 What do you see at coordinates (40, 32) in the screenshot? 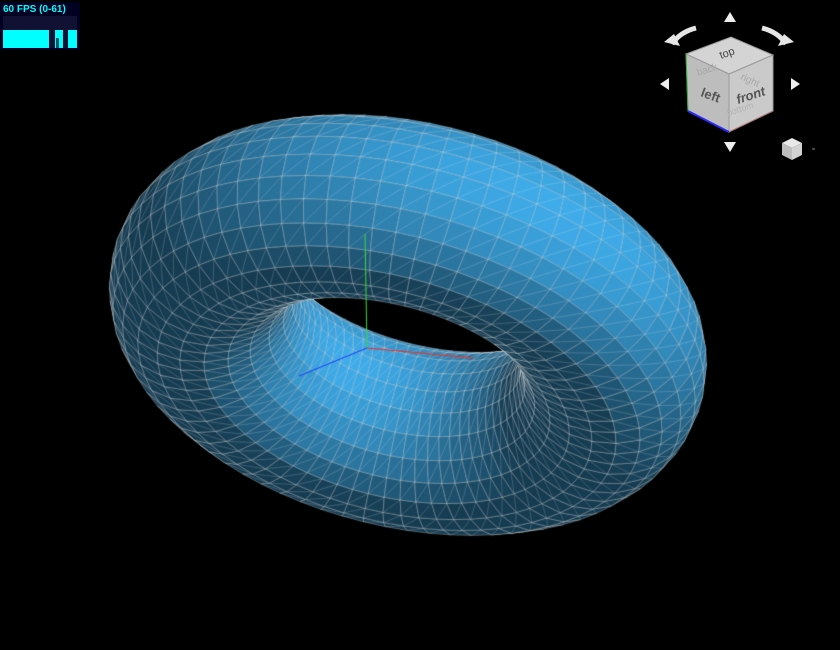
I see `fps-graph` at bounding box center [40, 32].